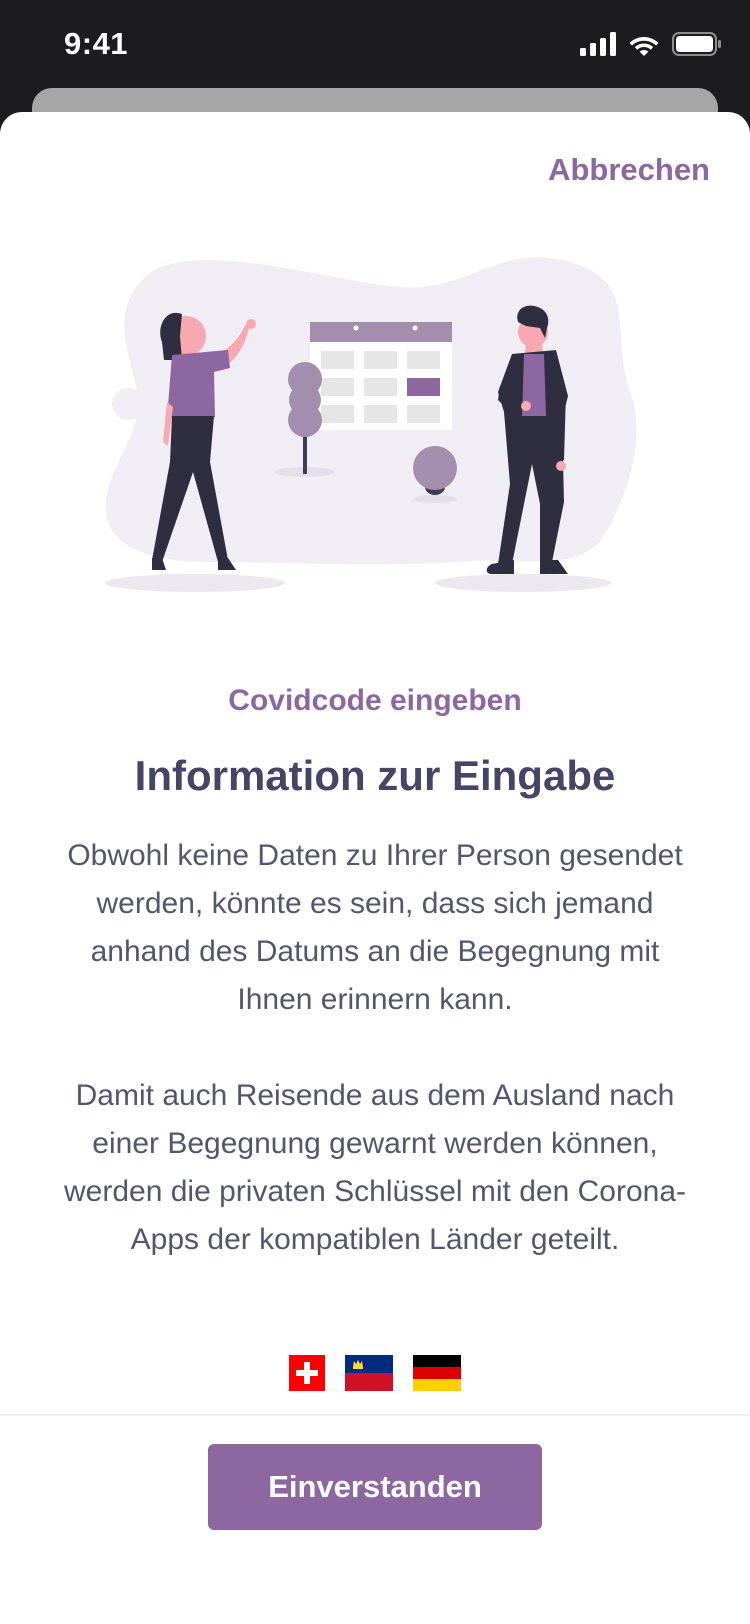 This screenshot has height=1624, width=750. Describe the element at coordinates (375, 700) in the screenshot. I see `section-subtitle: Covidcode eingeben` at that location.